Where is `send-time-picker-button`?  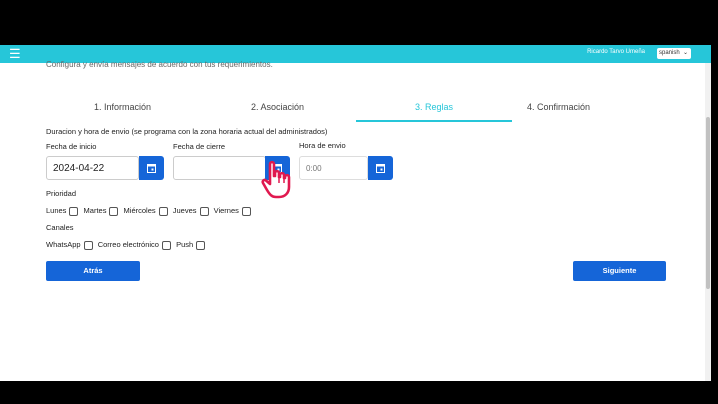
send-time-picker-button is located at coordinates (380, 168).